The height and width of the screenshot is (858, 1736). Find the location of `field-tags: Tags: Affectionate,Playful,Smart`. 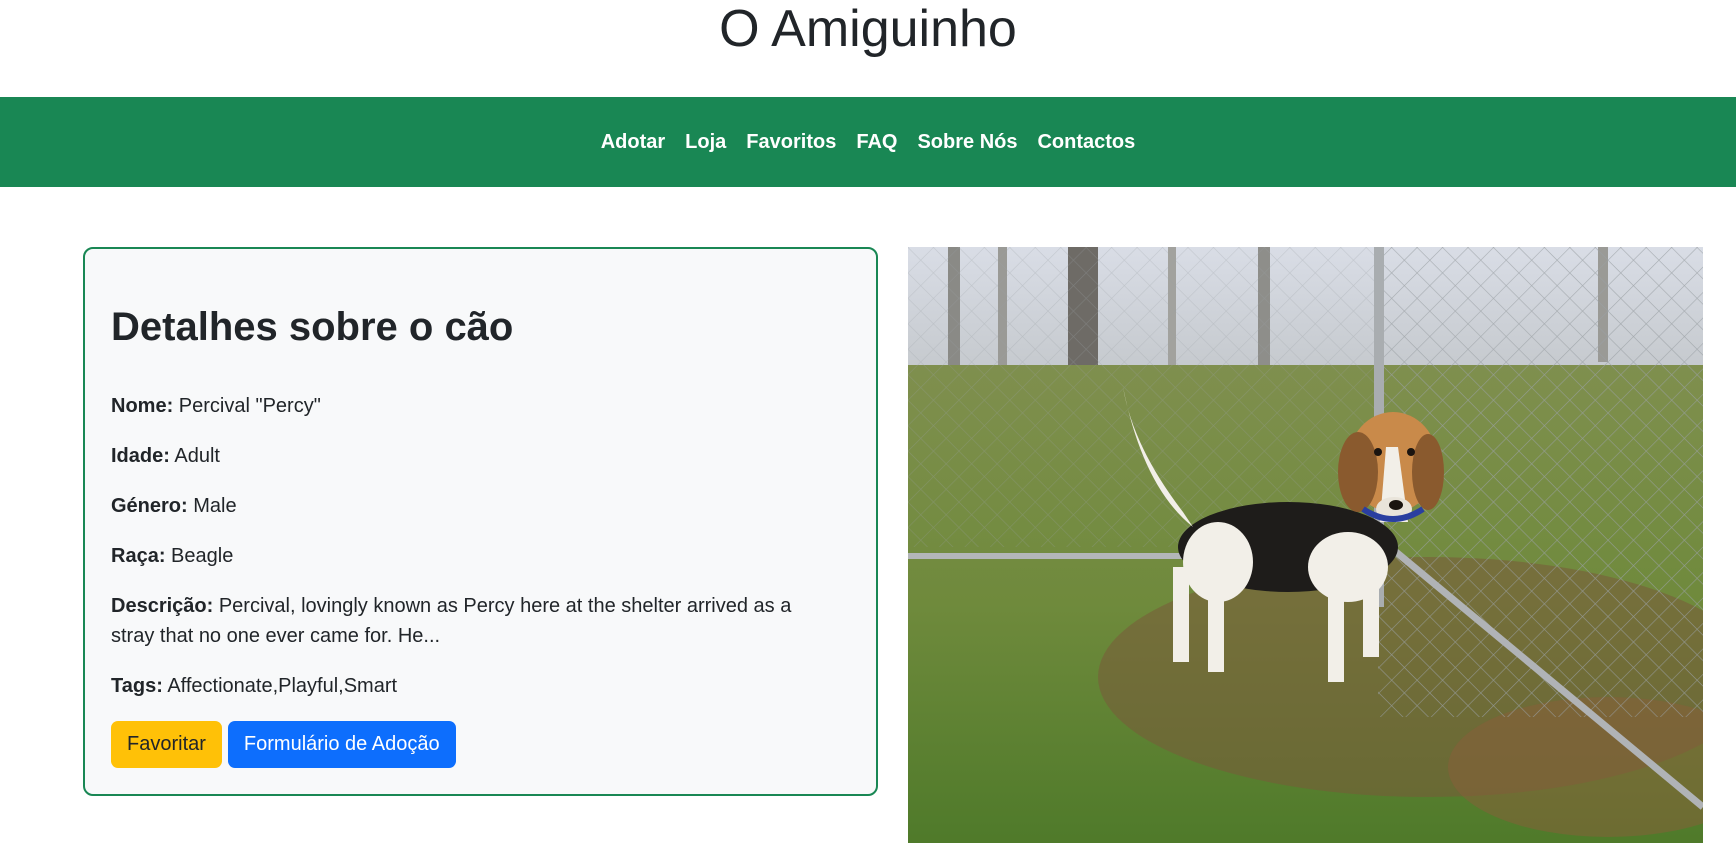

field-tags: Tags: Affectionate,Playful,Smart is located at coordinates (480, 686).